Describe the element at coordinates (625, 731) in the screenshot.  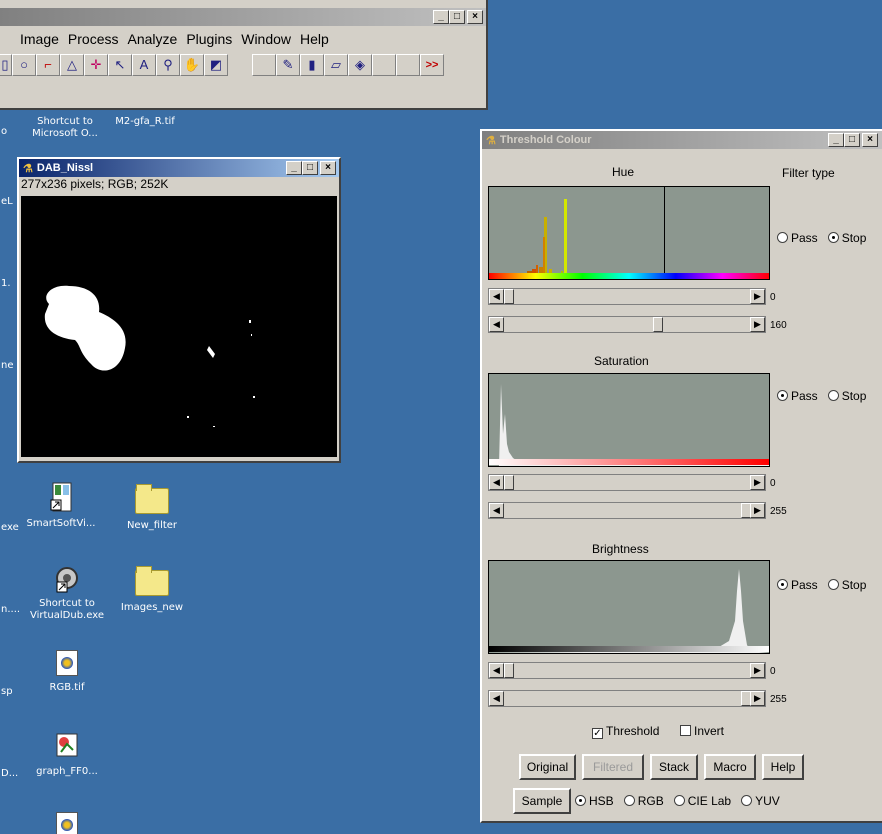
I see `threshold-checkbox: ✓ Threshold` at that location.